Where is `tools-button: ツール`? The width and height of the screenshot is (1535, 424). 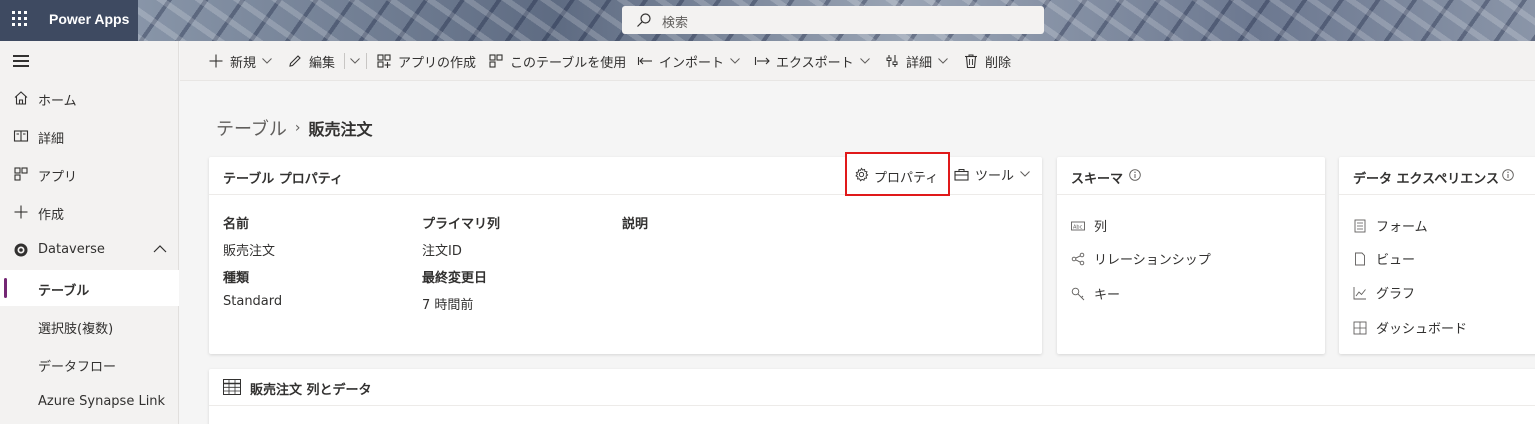 tools-button: ツール is located at coordinates (992, 174).